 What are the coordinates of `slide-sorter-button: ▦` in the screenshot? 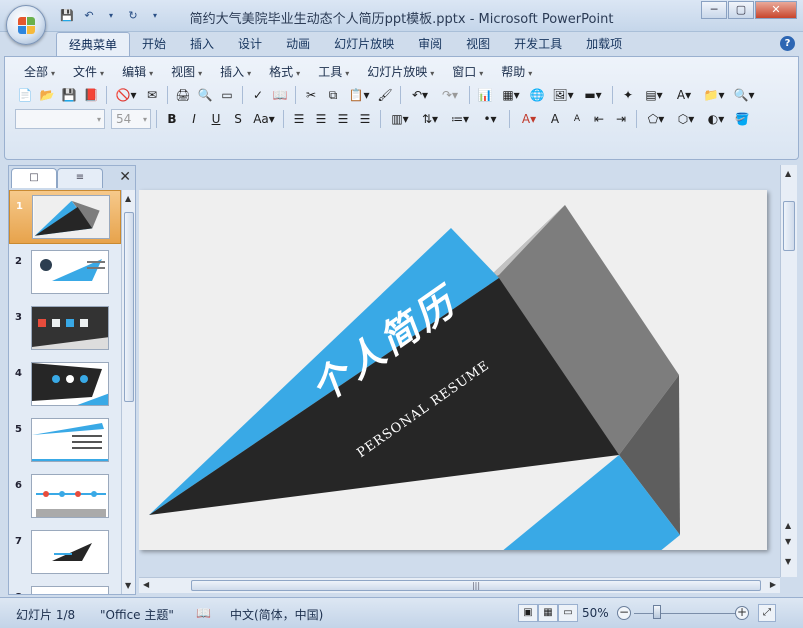 It's located at (548, 613).